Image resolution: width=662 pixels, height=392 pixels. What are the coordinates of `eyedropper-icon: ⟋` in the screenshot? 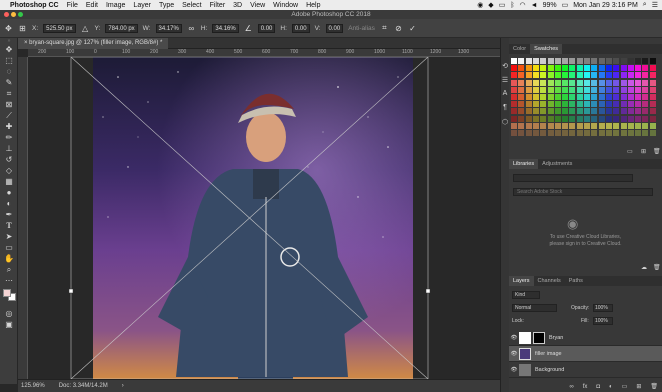 It's located at (9, 115).